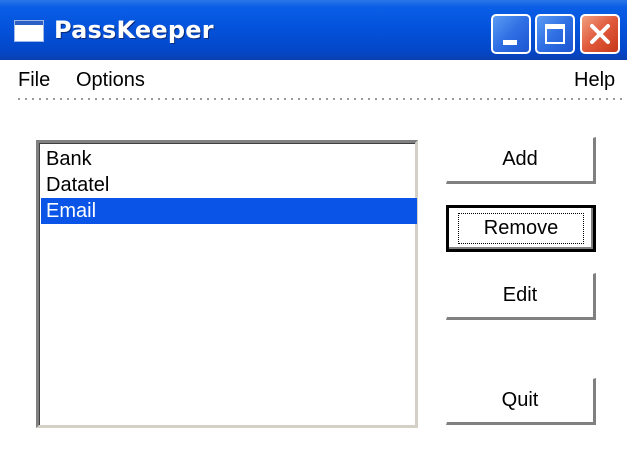  I want to click on edit-button-label: Edit, so click(520, 295).